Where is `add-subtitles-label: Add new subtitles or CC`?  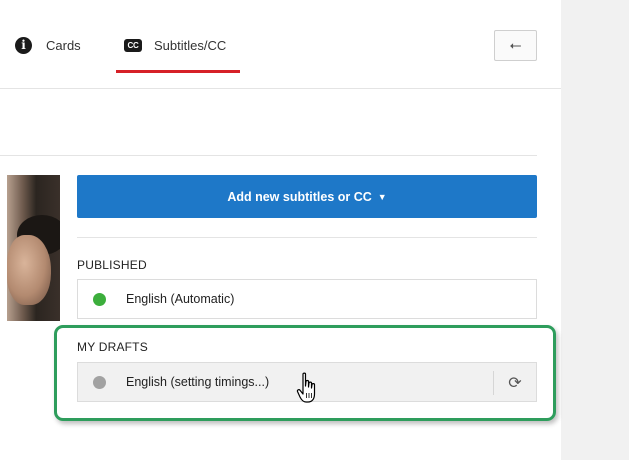
add-subtitles-label: Add new subtitles or CC is located at coordinates (299, 196).